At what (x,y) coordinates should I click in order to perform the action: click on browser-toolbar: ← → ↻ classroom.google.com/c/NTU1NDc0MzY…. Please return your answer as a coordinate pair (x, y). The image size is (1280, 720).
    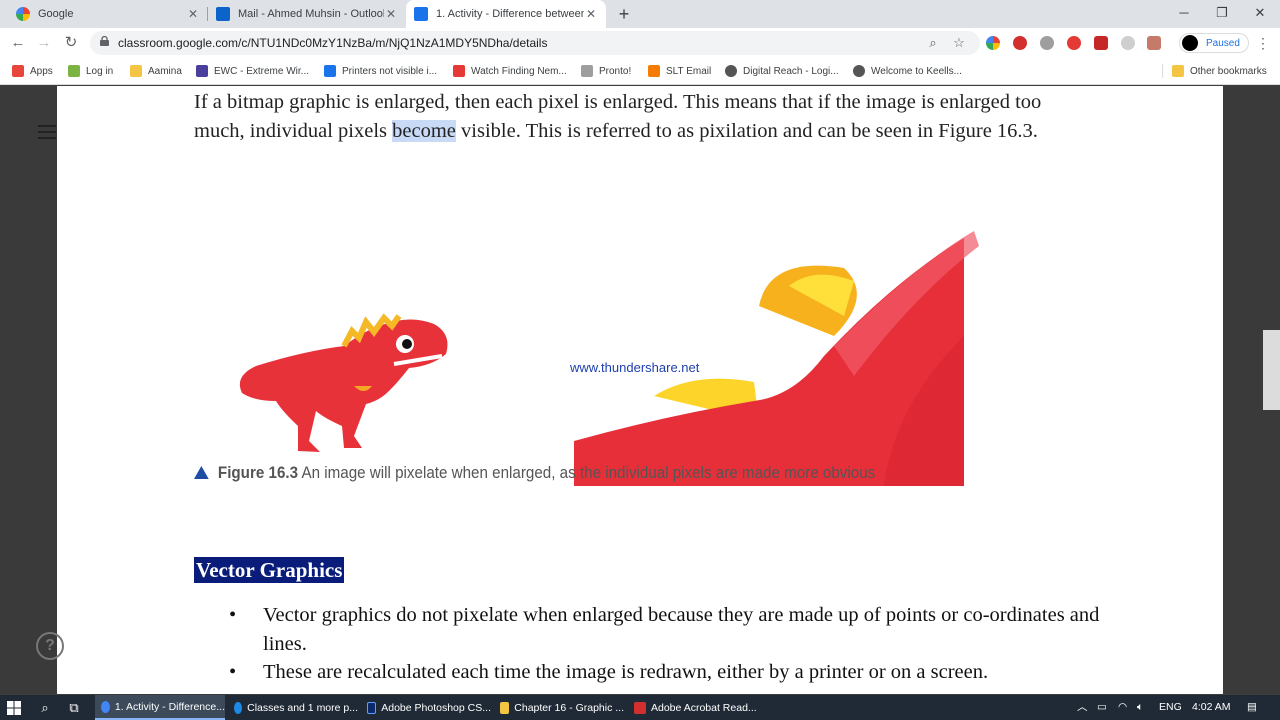
    Looking at the image, I should click on (640, 43).